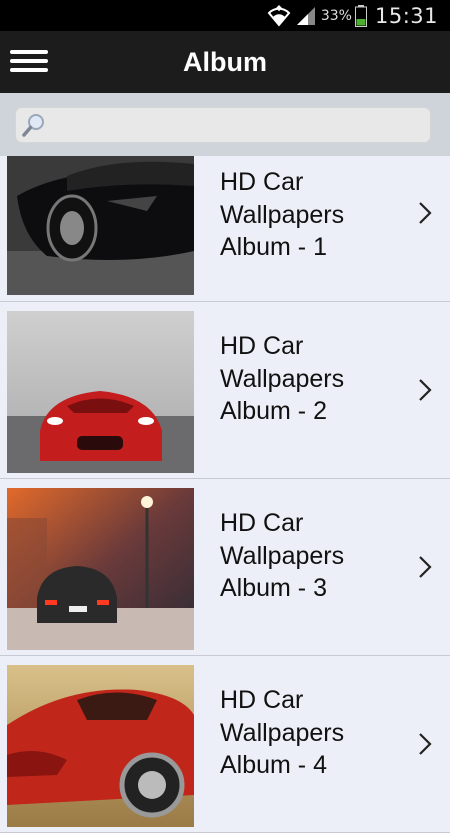  Describe the element at coordinates (360, 15) in the screenshot. I see `battery-icon` at that location.